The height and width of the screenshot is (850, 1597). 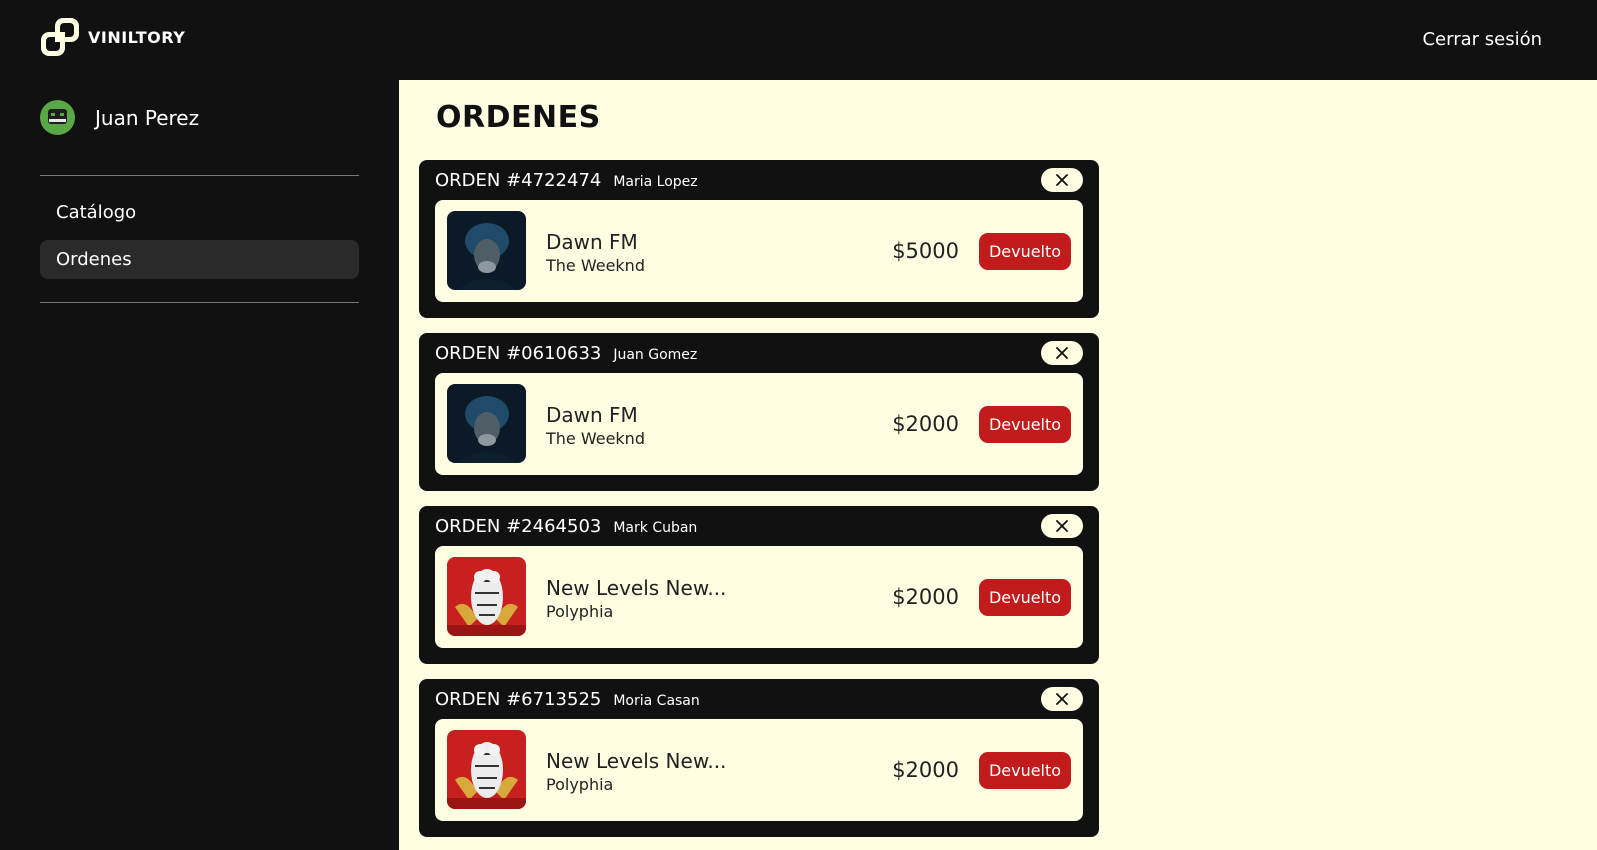 What do you see at coordinates (518, 526) in the screenshot?
I see `order-number: ORDEN #2464503` at bounding box center [518, 526].